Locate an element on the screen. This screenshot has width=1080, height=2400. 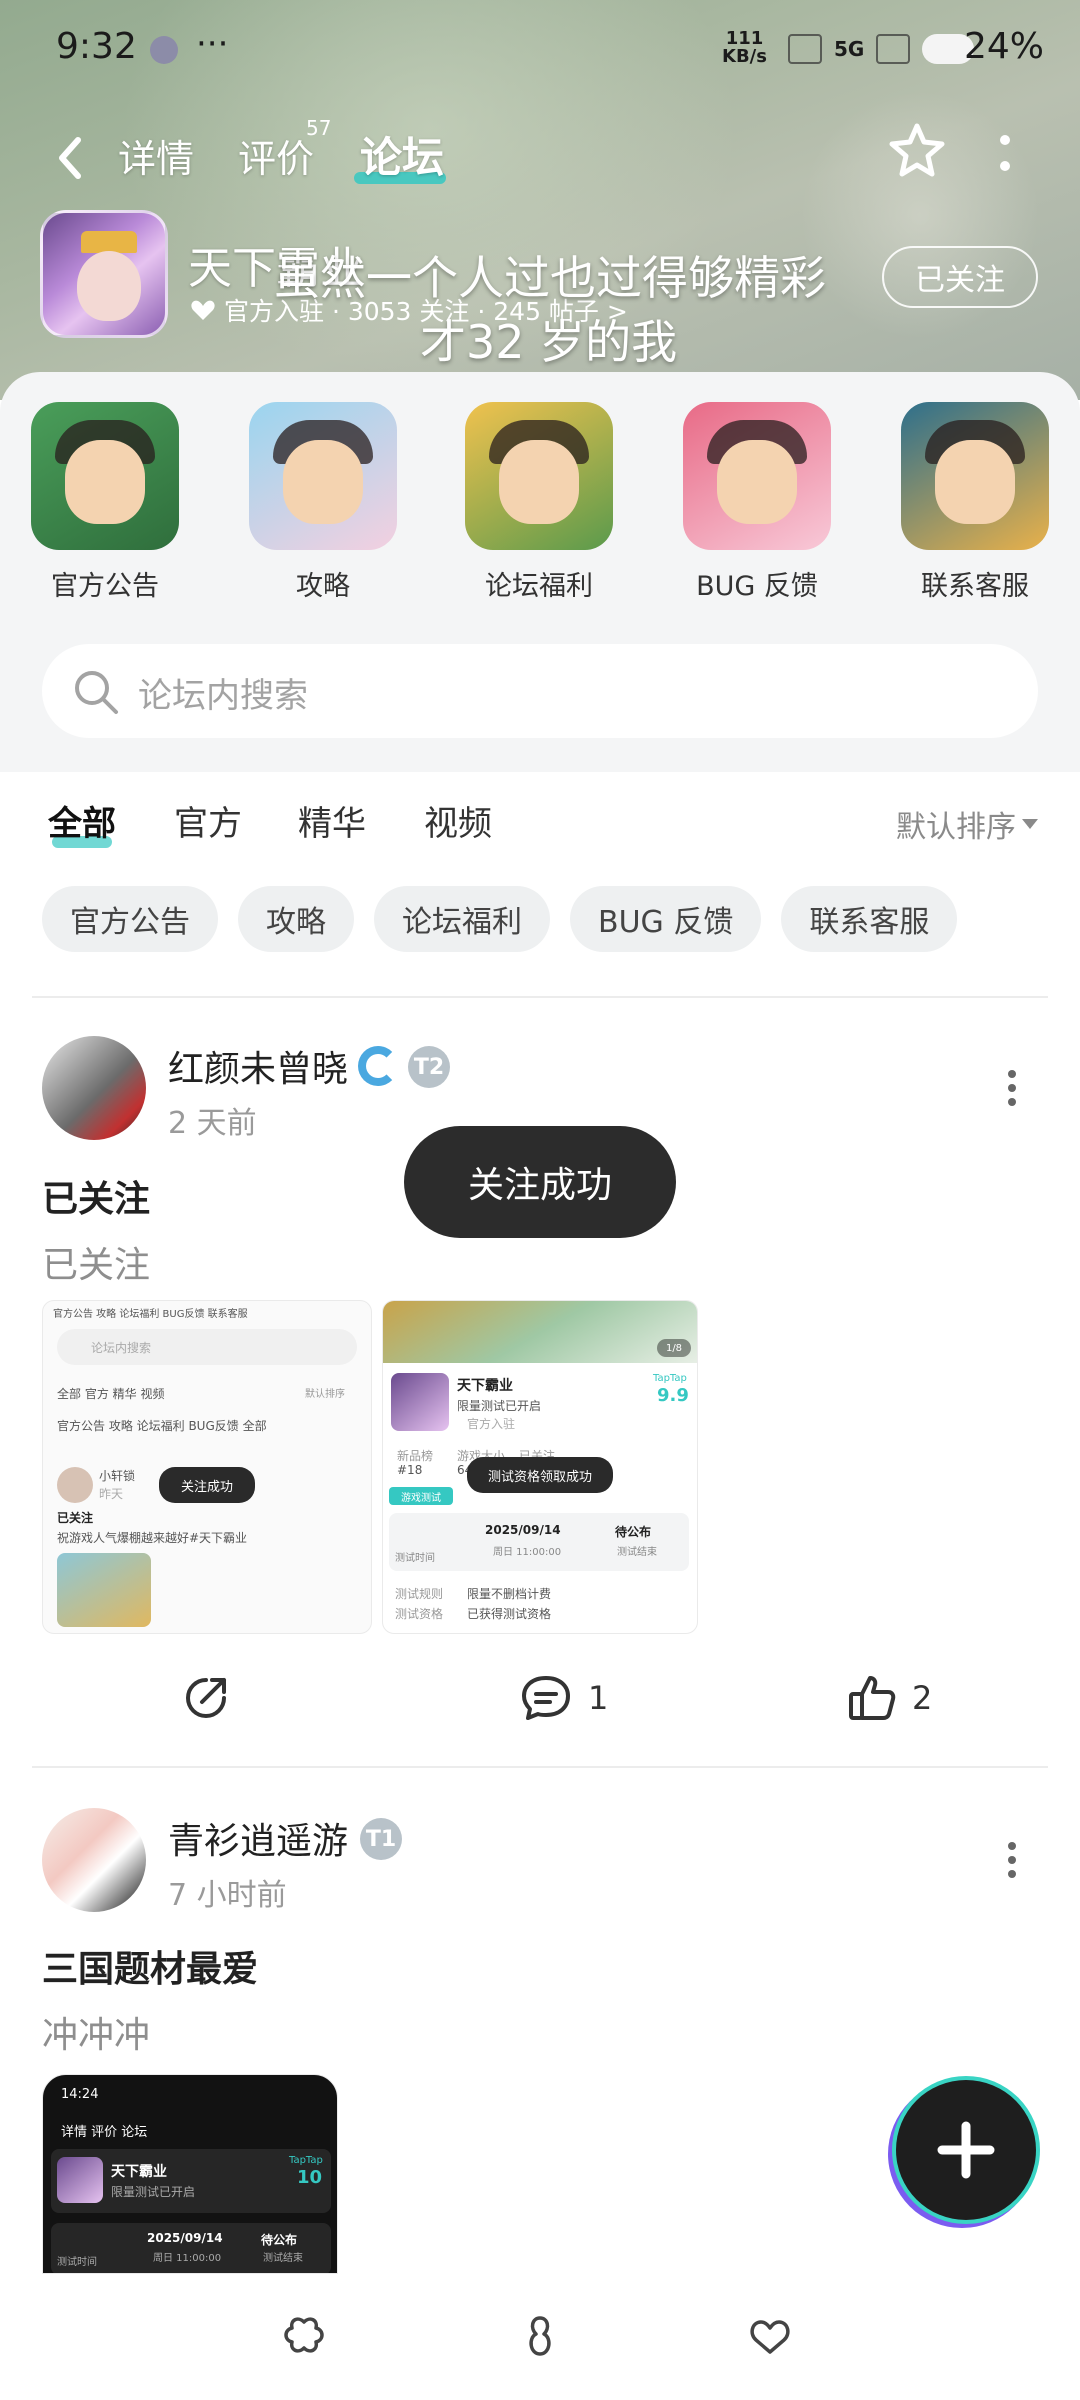
create-post-button is located at coordinates (966, 2150).